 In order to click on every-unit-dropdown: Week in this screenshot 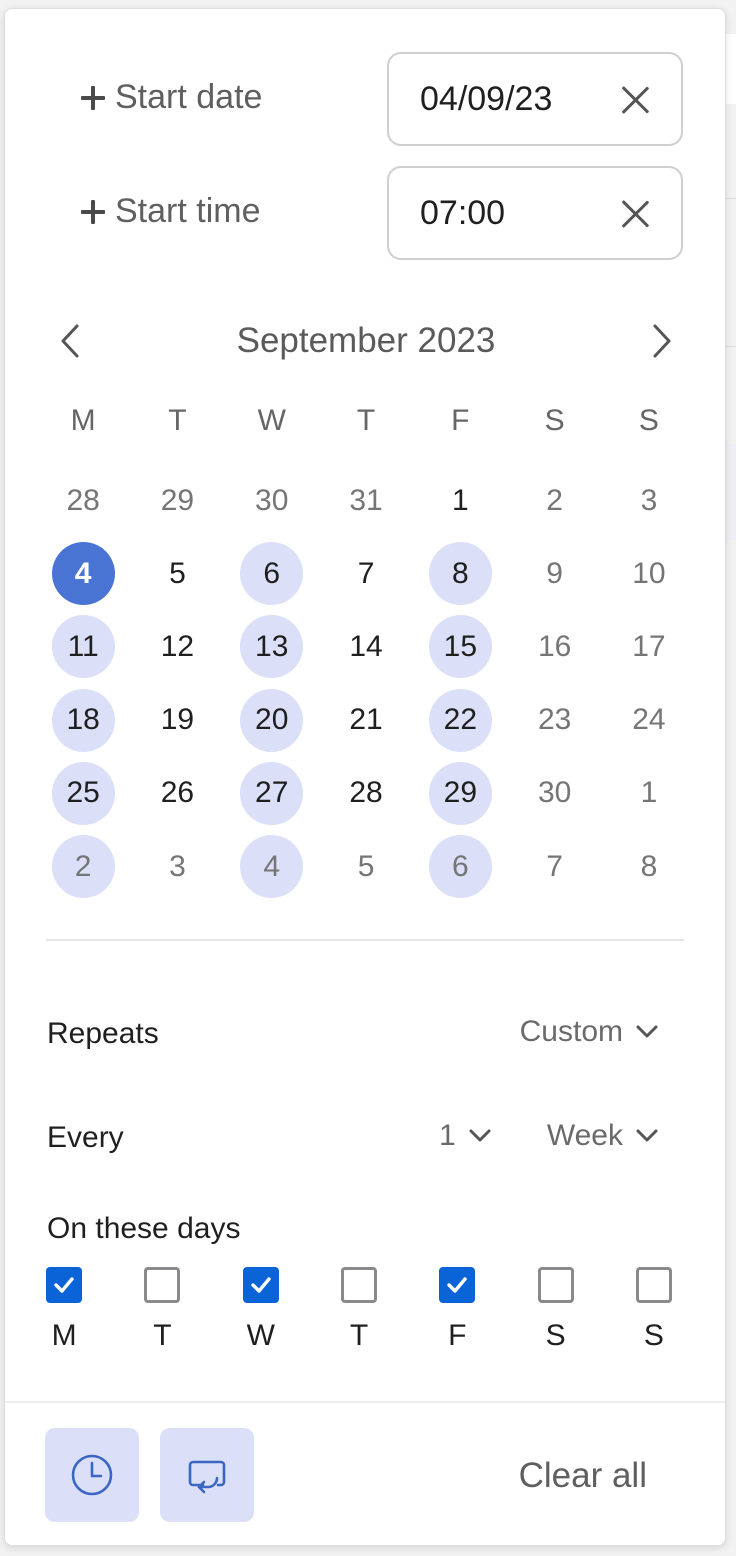, I will do `click(603, 1136)`.